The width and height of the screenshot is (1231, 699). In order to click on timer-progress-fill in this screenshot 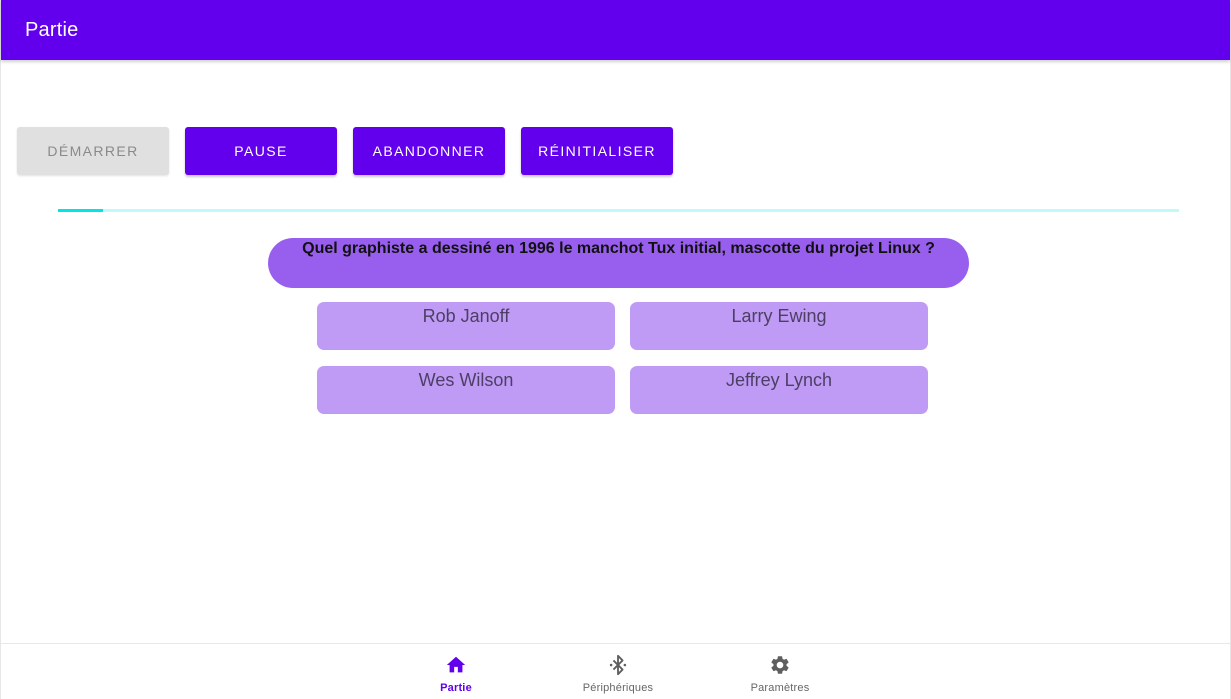, I will do `click(80, 210)`.